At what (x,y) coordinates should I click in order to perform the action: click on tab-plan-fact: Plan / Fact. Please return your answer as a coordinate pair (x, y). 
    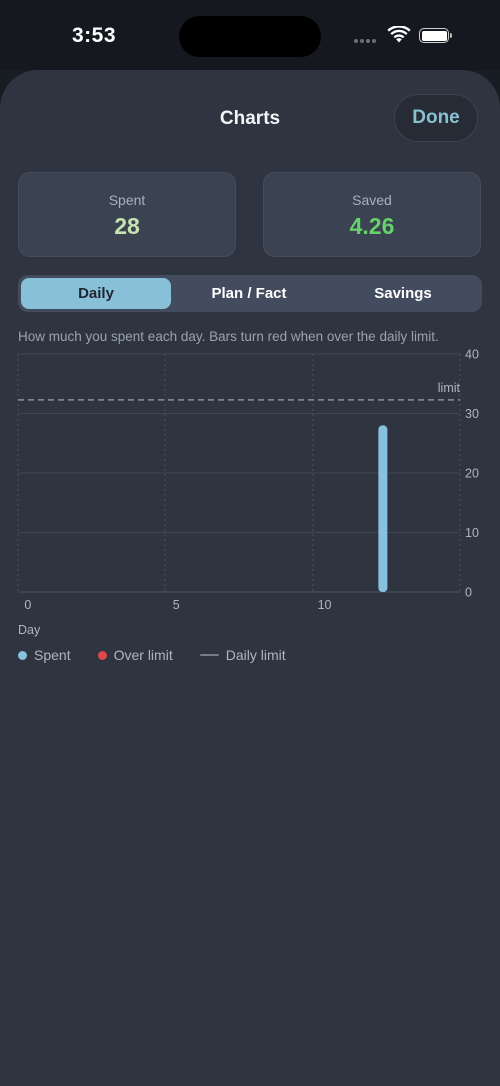
    Looking at the image, I should click on (249, 293).